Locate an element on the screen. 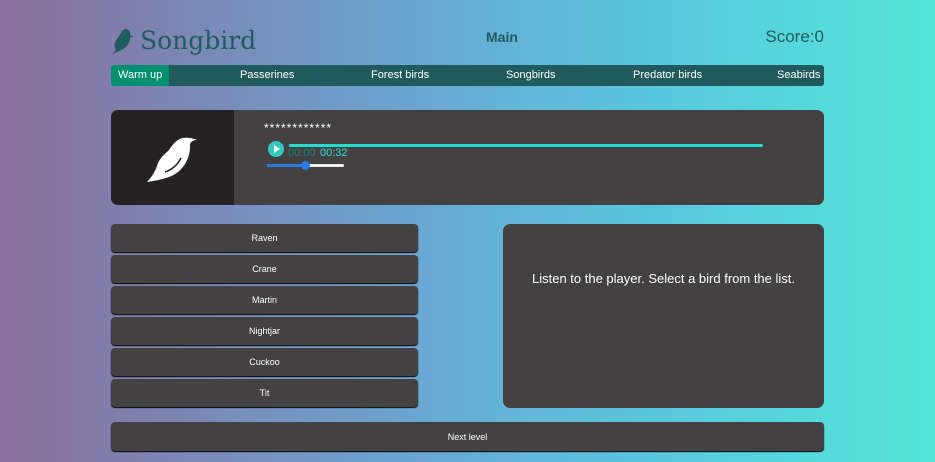 The image size is (935, 462). answer-option: Tit is located at coordinates (264, 393).